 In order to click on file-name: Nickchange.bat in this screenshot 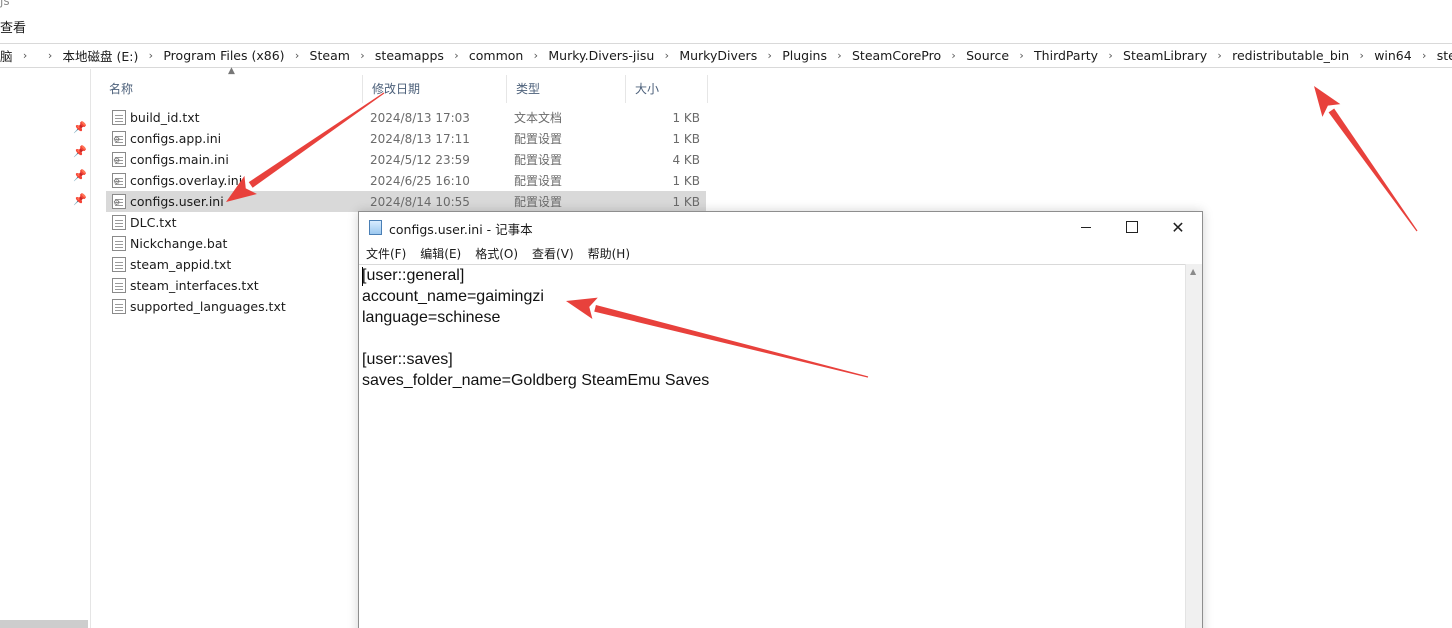, I will do `click(179, 243)`.